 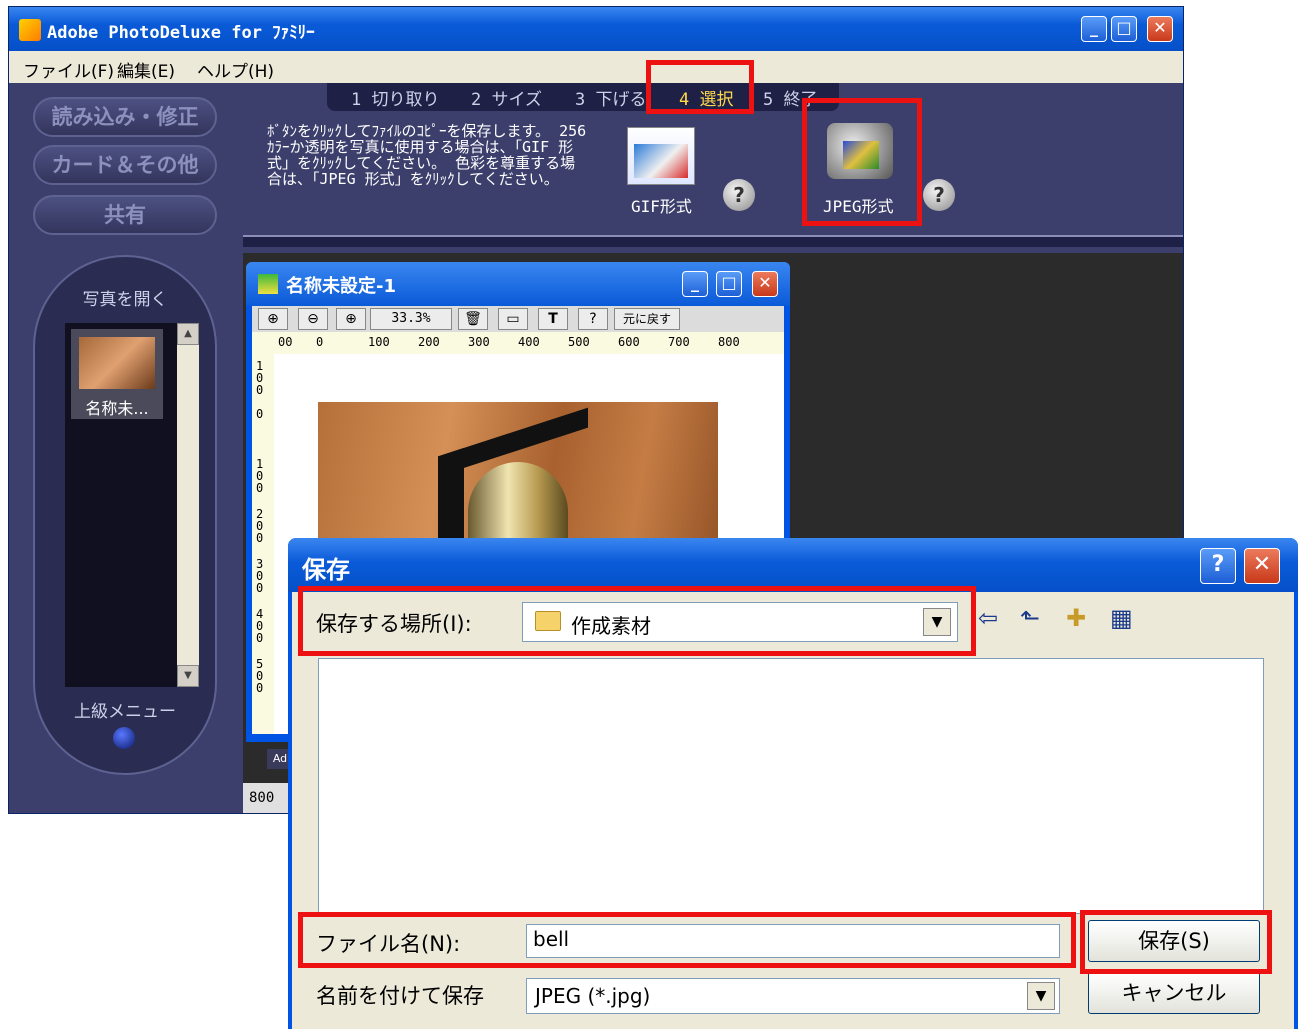 I want to click on gif-help-icon: ?, so click(x=739, y=195).